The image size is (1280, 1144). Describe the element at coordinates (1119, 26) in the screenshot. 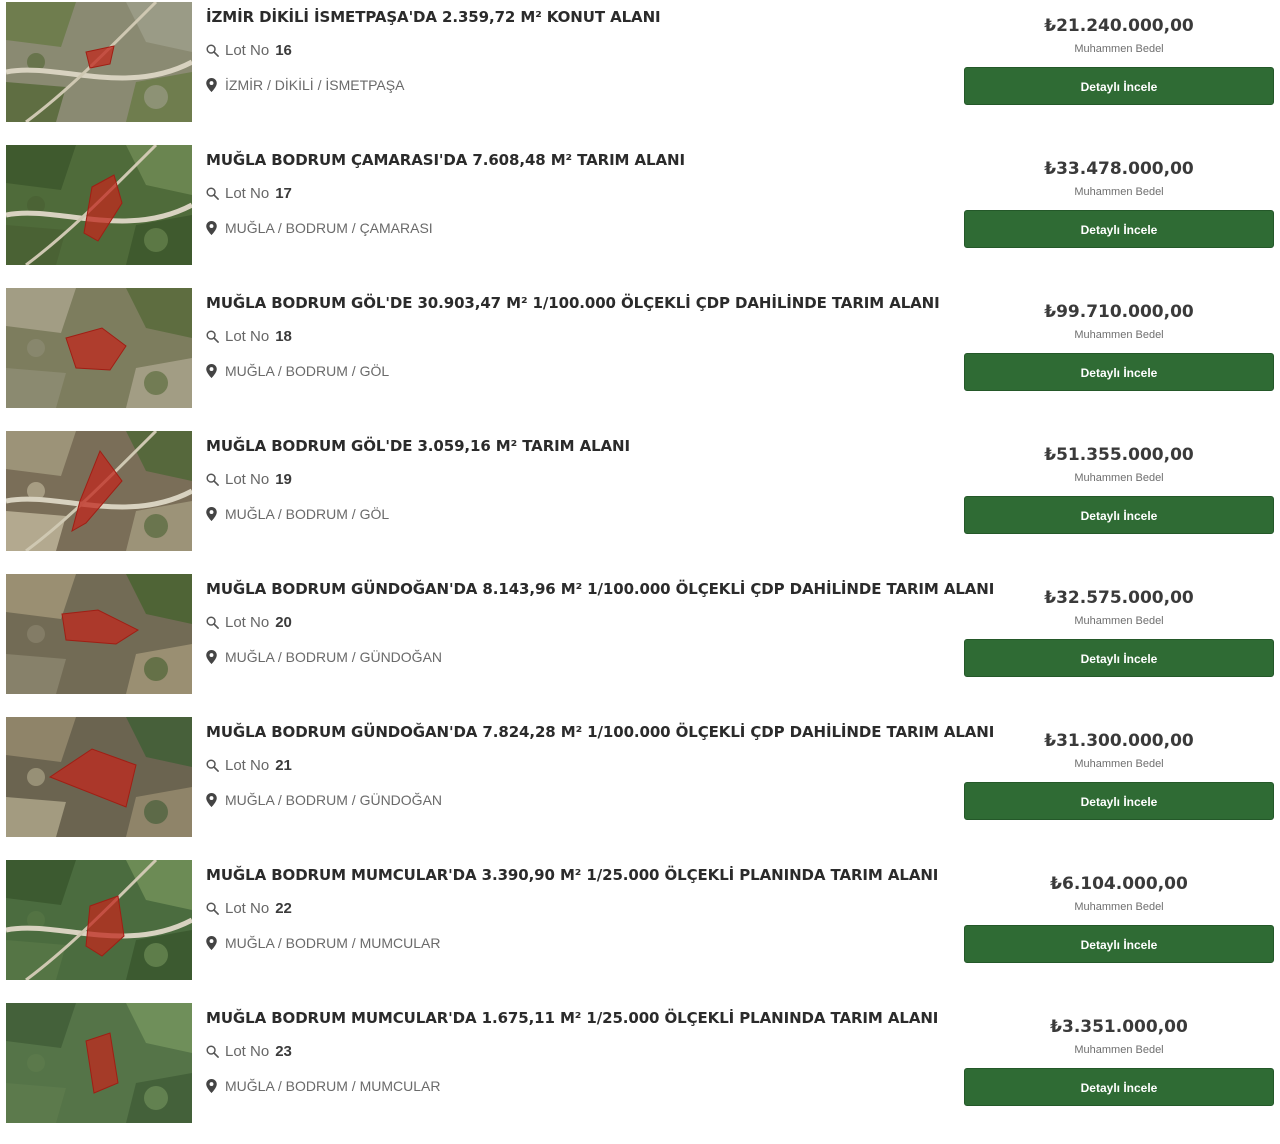

I see `price: ₺21.240.000,00` at that location.